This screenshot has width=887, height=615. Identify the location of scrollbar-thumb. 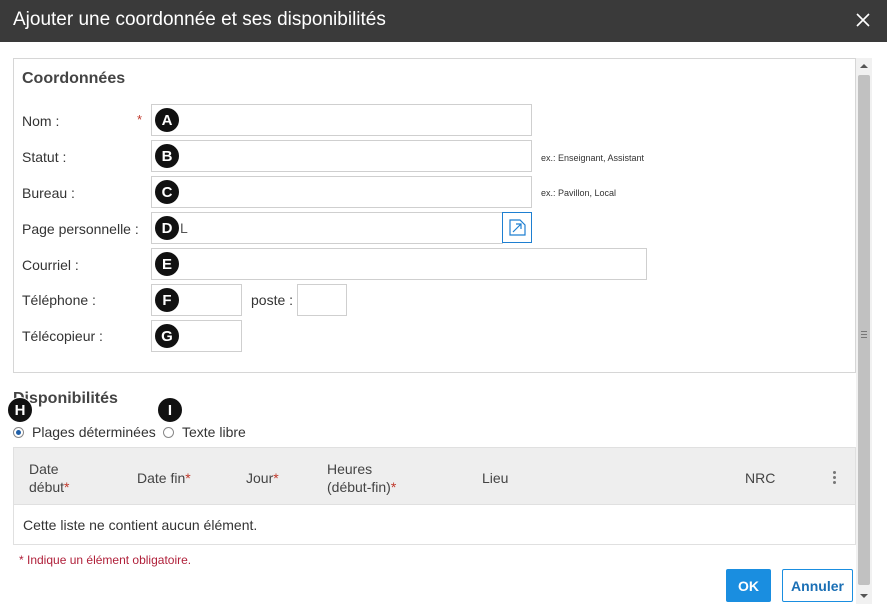
(864, 330).